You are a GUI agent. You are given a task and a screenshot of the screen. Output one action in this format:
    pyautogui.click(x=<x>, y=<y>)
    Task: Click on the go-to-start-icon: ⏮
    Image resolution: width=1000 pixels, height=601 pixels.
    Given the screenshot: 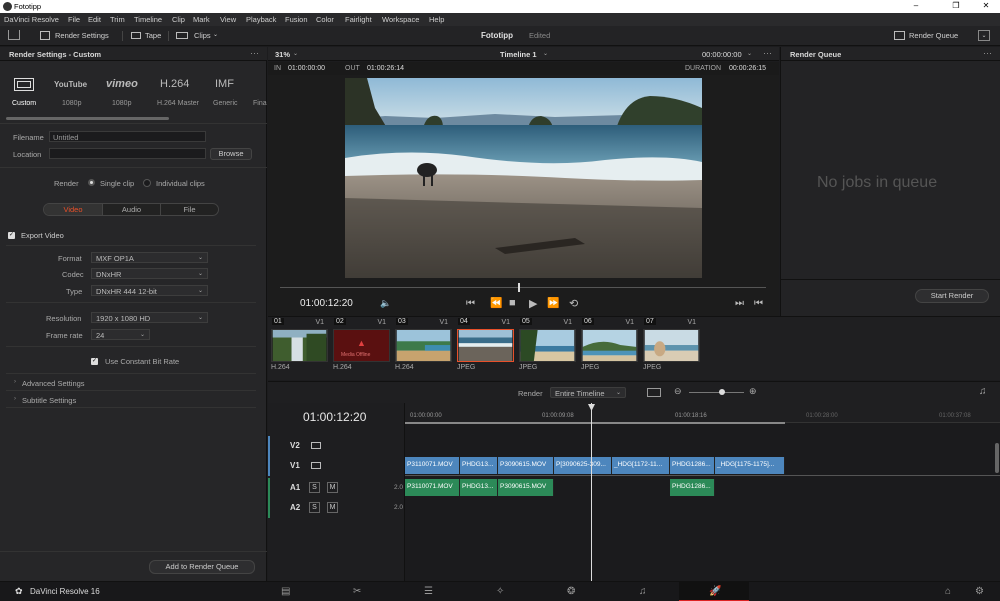 What is the action you would take?
    pyautogui.click(x=470, y=303)
    